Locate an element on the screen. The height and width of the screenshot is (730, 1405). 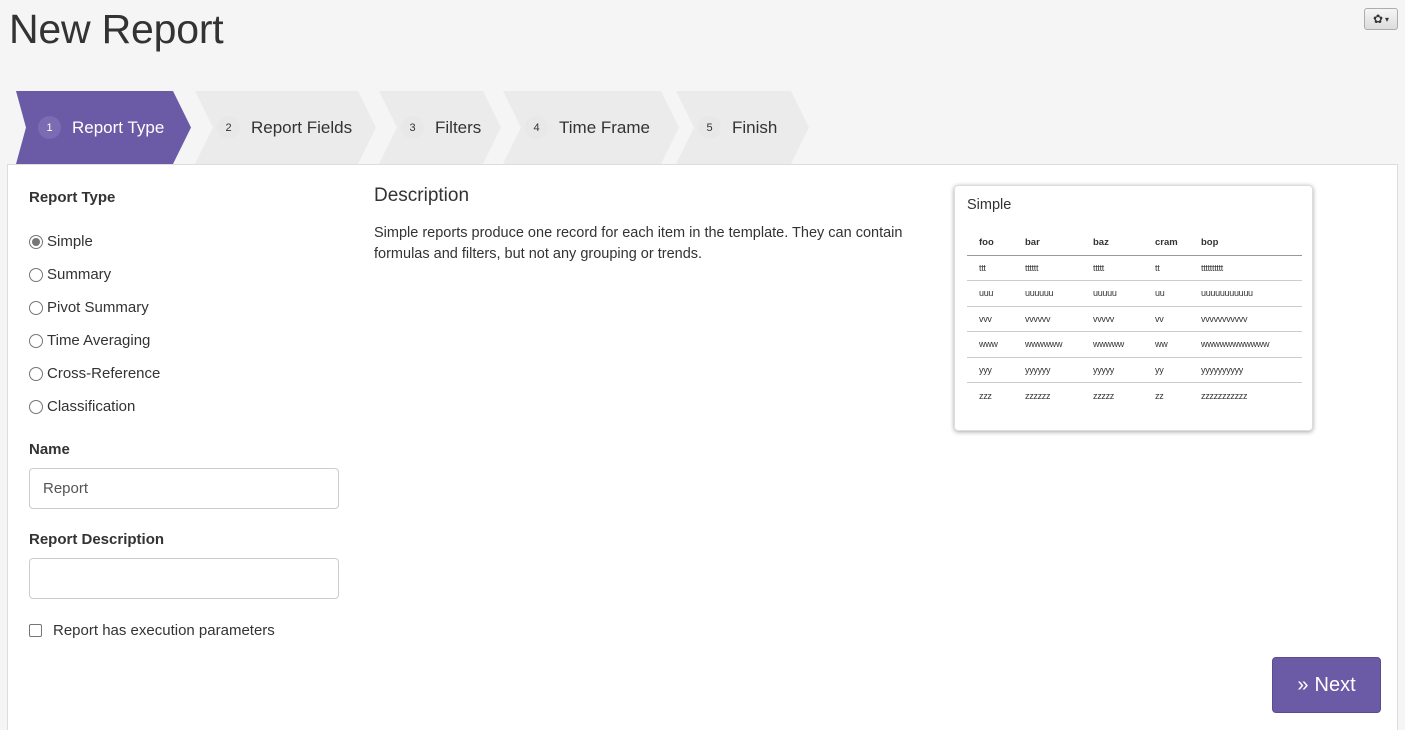
step-number: 1 is located at coordinates (49, 127).